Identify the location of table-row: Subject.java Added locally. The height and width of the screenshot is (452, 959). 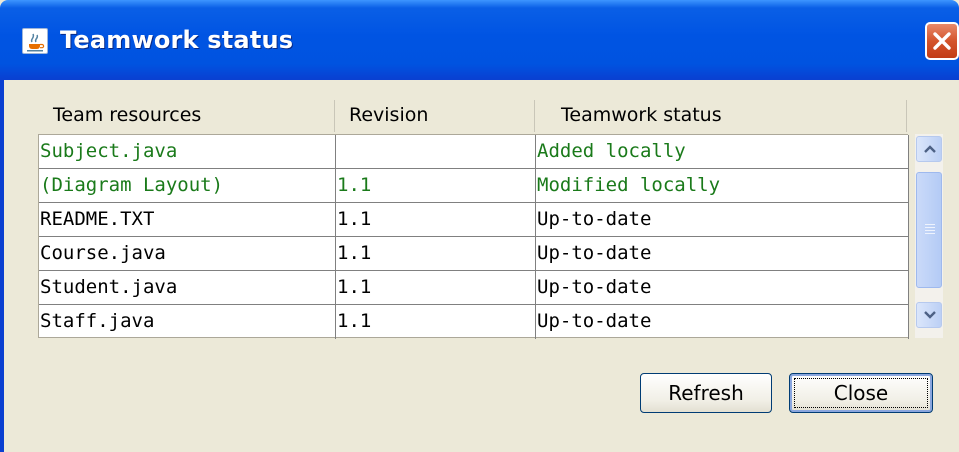
(474, 152).